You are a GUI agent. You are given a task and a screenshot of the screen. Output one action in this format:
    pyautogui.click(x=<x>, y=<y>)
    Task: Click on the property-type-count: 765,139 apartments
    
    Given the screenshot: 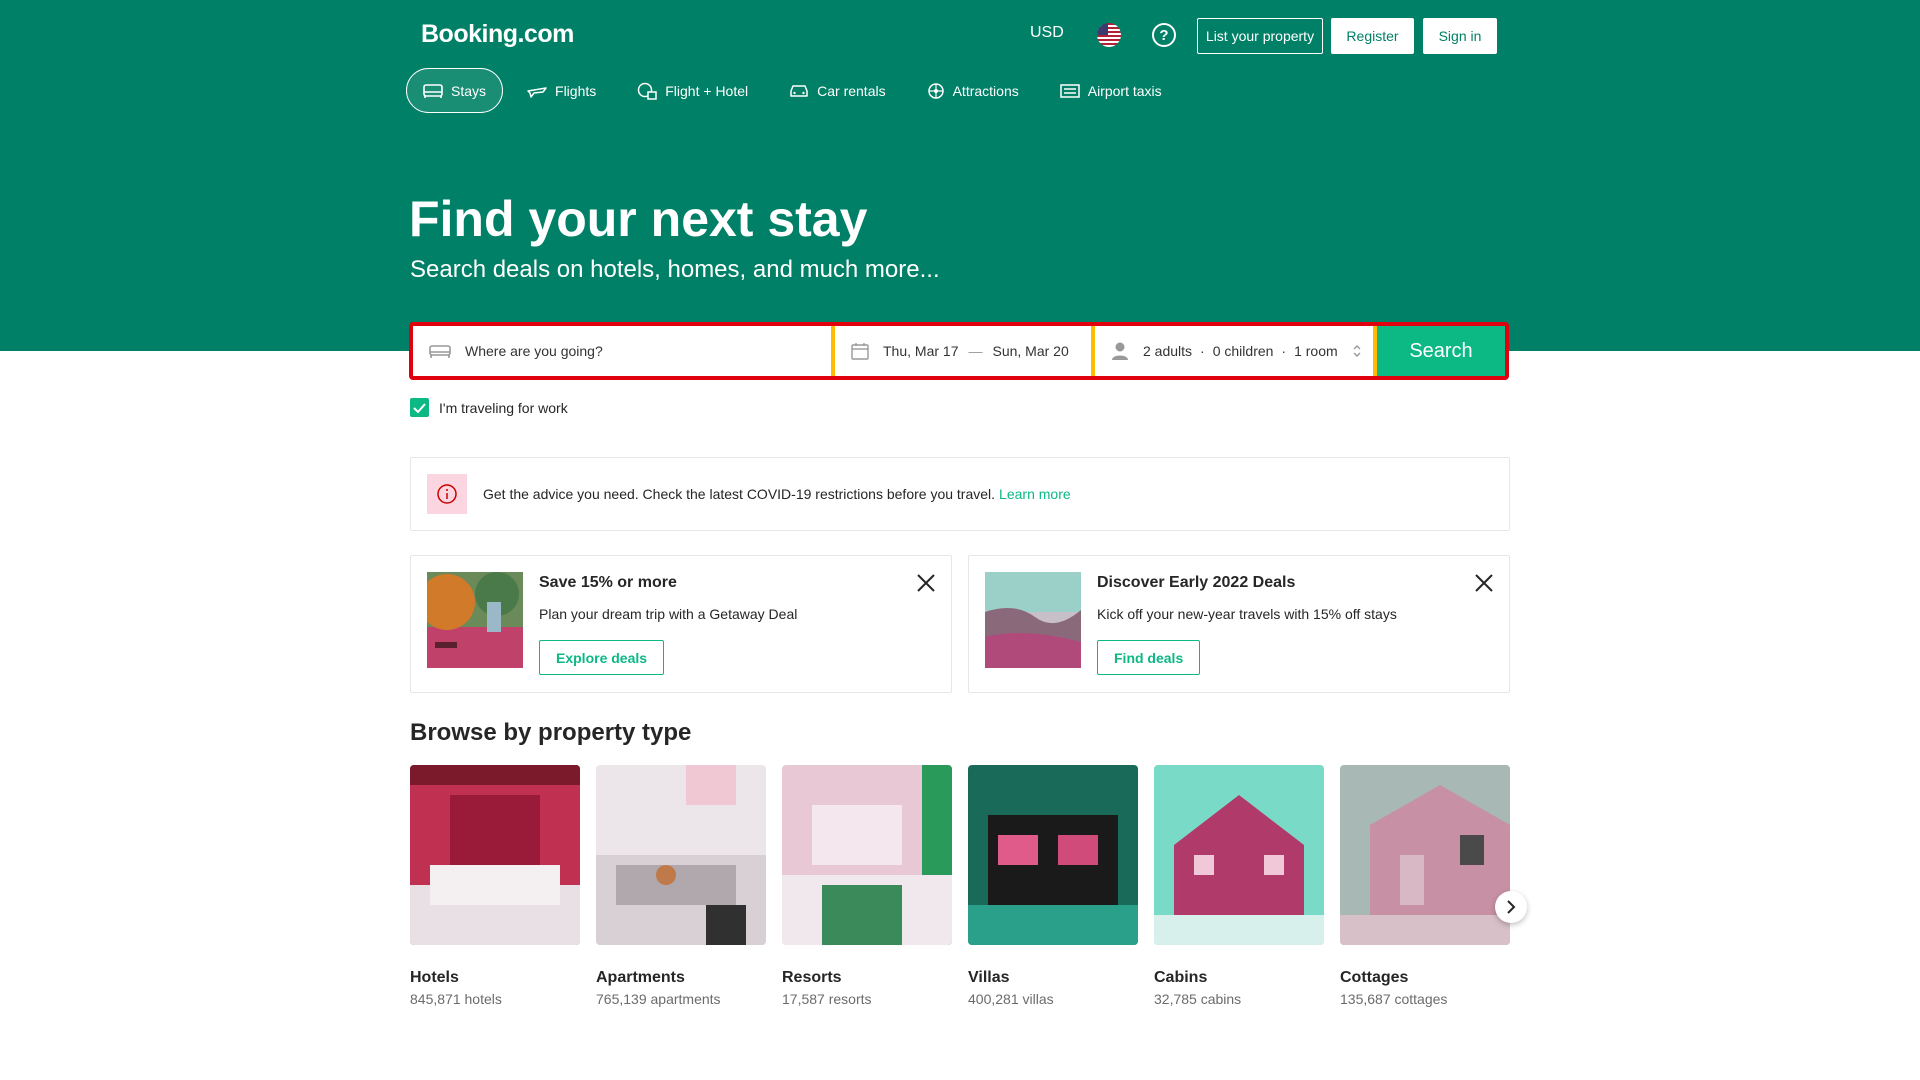 What is the action you would take?
    pyautogui.click(x=658, y=999)
    